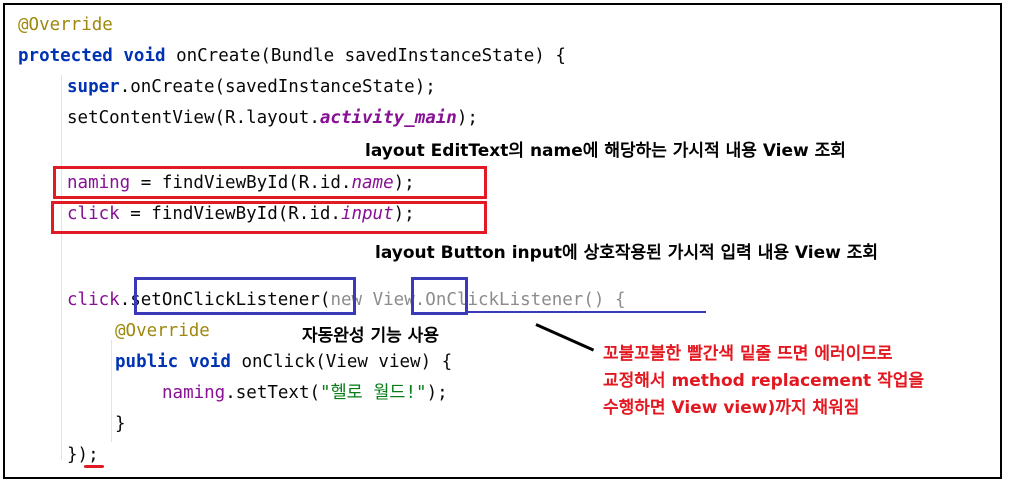 The height and width of the screenshot is (488, 1010). I want to click on click-variable-ref: click, so click(93, 300).